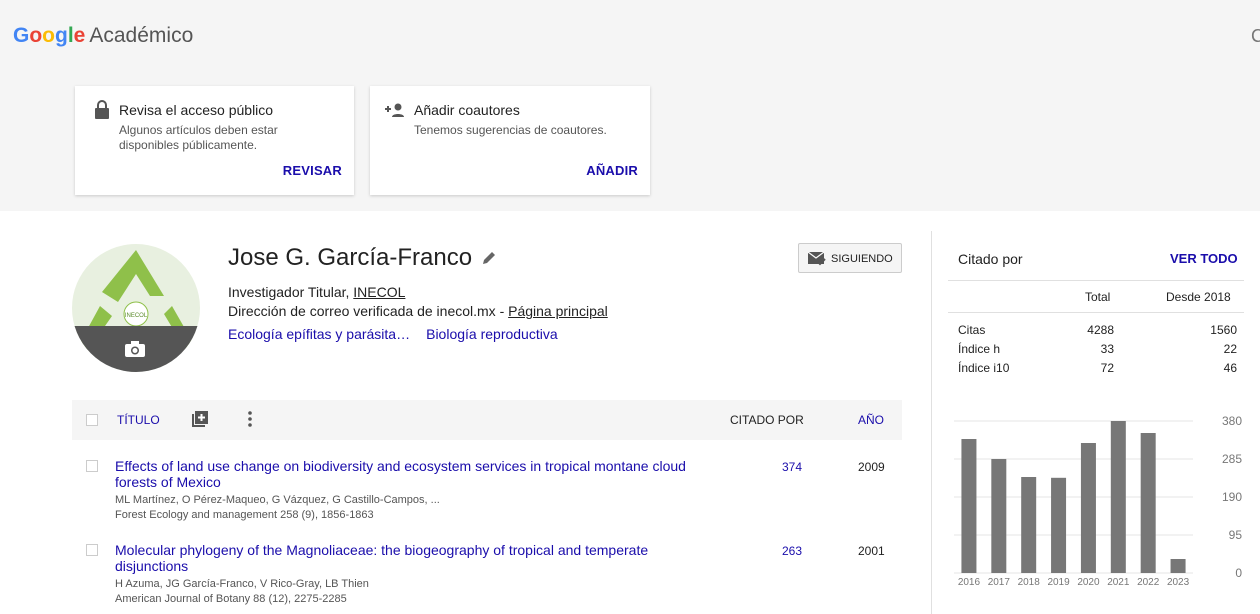 The image size is (1260, 614). I want to click on bar-2017, so click(999, 516).